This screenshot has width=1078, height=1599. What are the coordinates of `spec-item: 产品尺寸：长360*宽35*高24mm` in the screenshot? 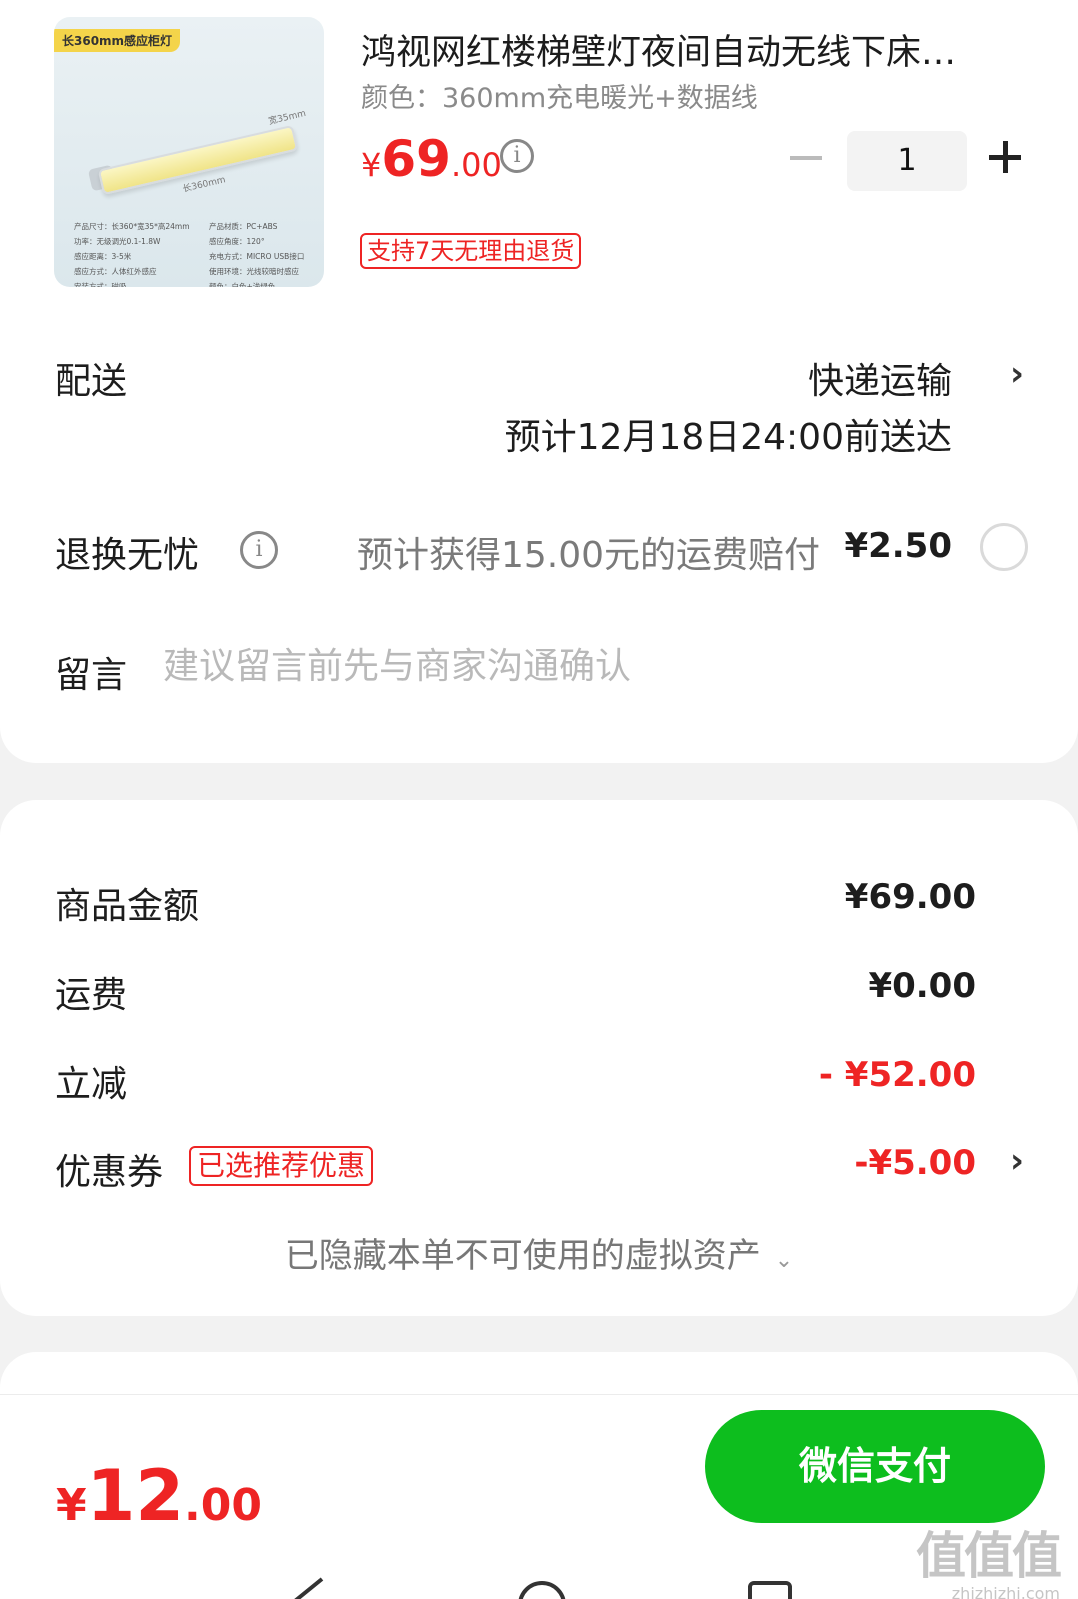 It's located at (132, 226).